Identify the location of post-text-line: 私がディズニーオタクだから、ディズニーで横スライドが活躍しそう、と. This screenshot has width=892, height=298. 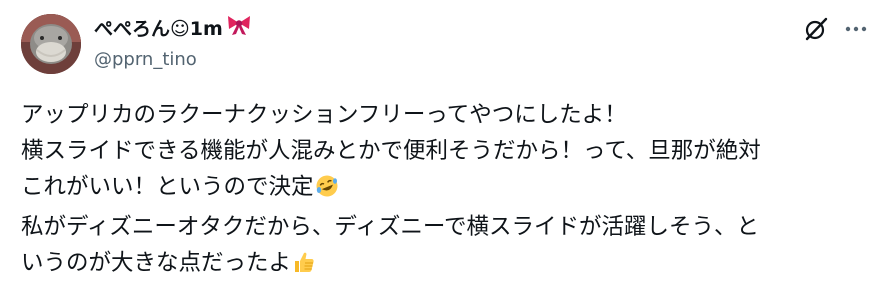
(390, 227).